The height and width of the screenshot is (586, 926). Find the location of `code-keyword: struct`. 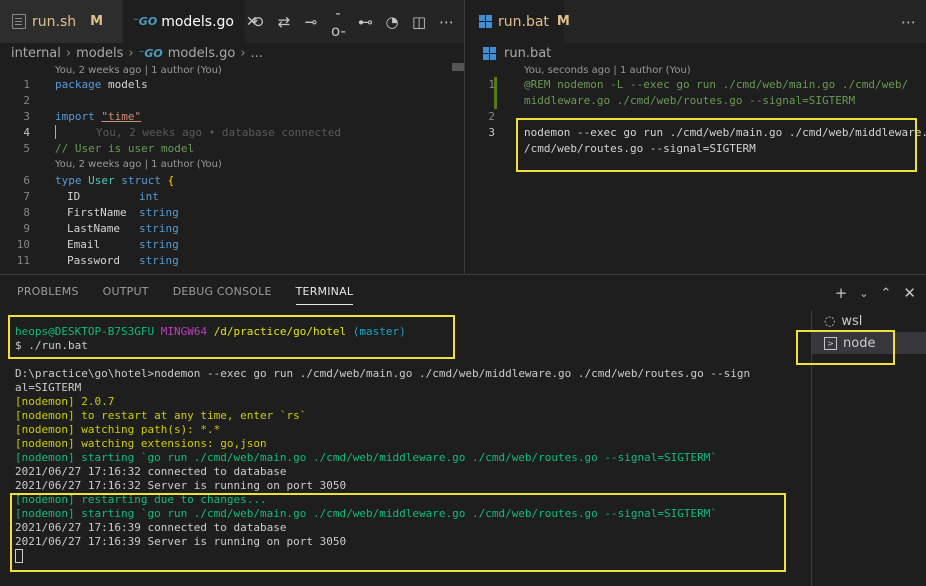

code-keyword: struct is located at coordinates (137, 180).